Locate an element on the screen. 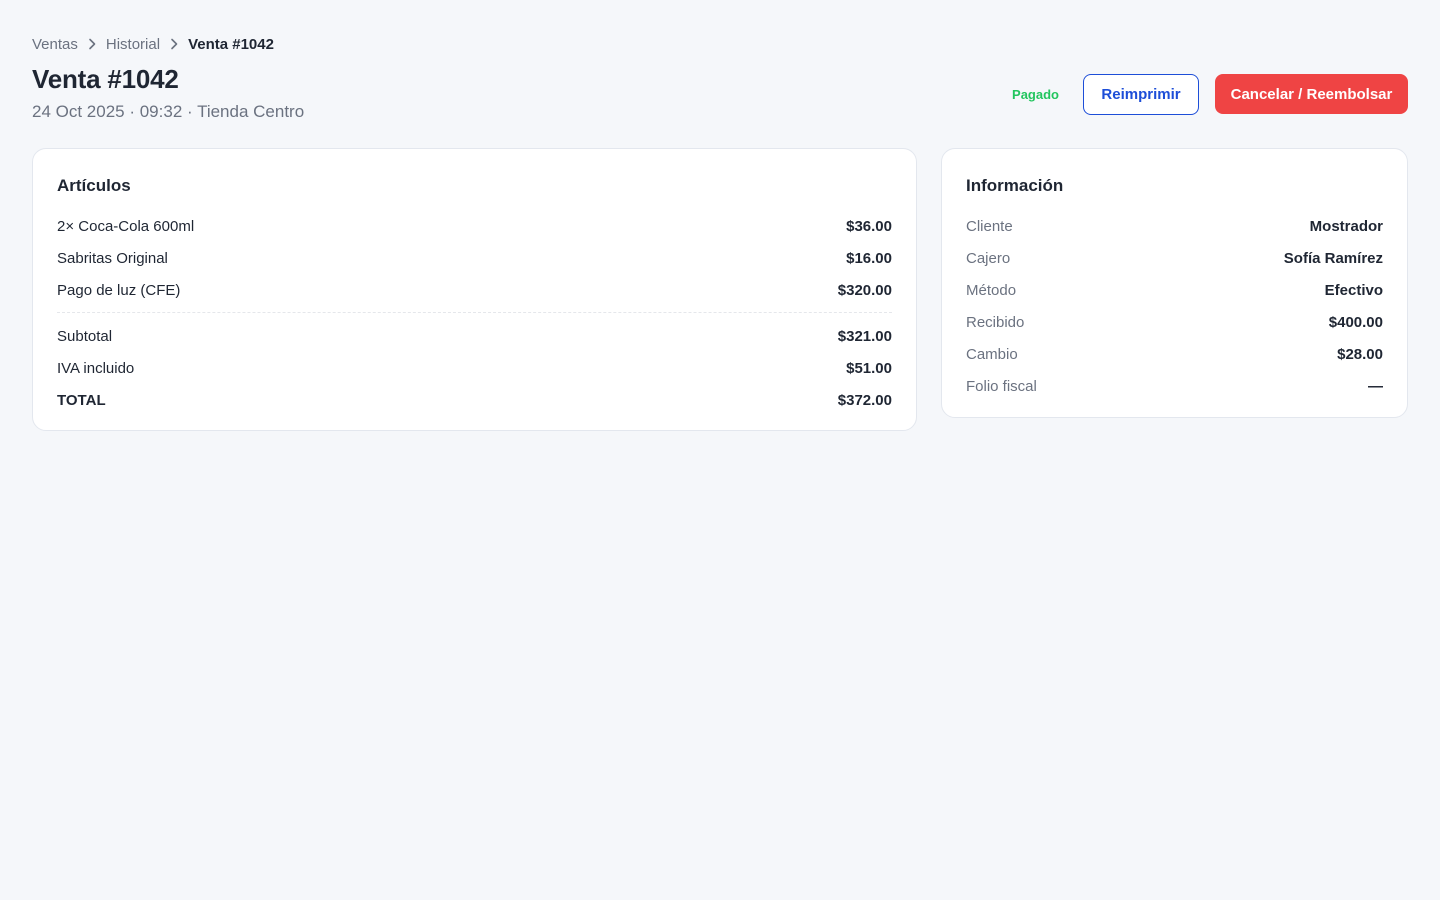 The image size is (1440, 900). info-value: Efectivo is located at coordinates (1353, 290).